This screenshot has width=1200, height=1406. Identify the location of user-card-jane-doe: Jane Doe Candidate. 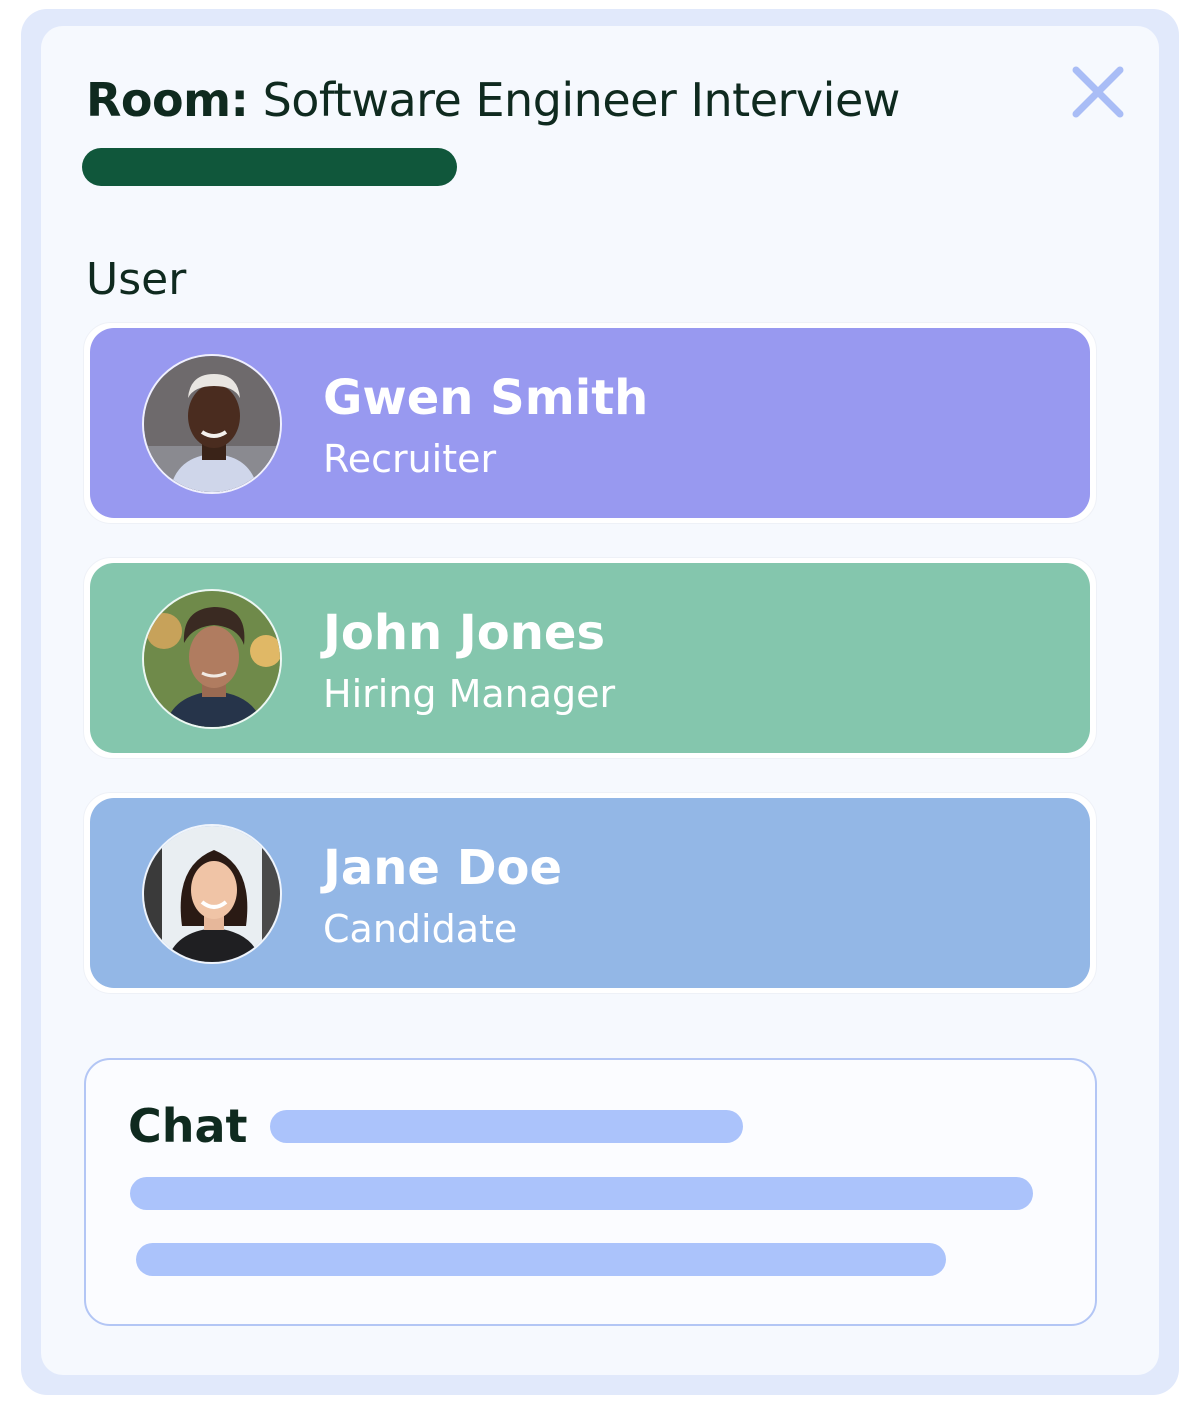
(590, 893).